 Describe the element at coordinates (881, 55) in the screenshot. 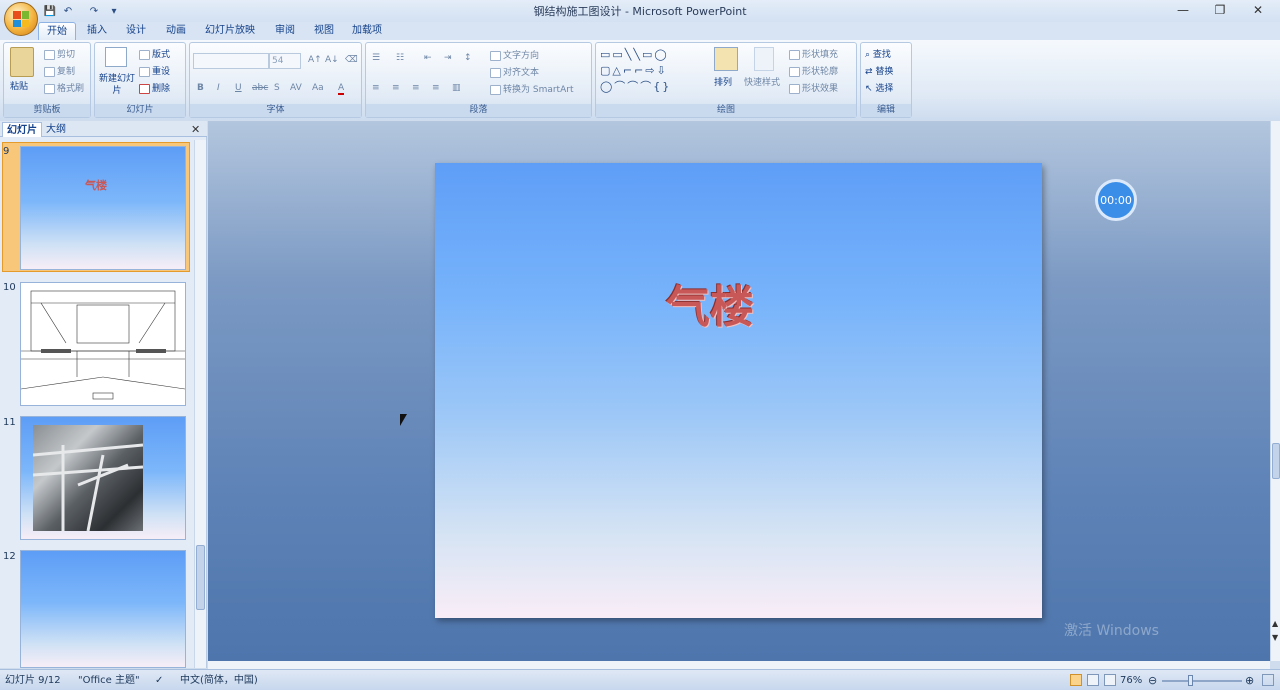

I see `find-label: 查找` at that location.